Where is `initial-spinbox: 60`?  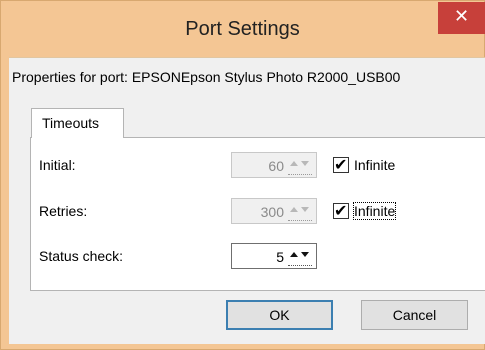
initial-spinbox: 60 is located at coordinates (274, 165).